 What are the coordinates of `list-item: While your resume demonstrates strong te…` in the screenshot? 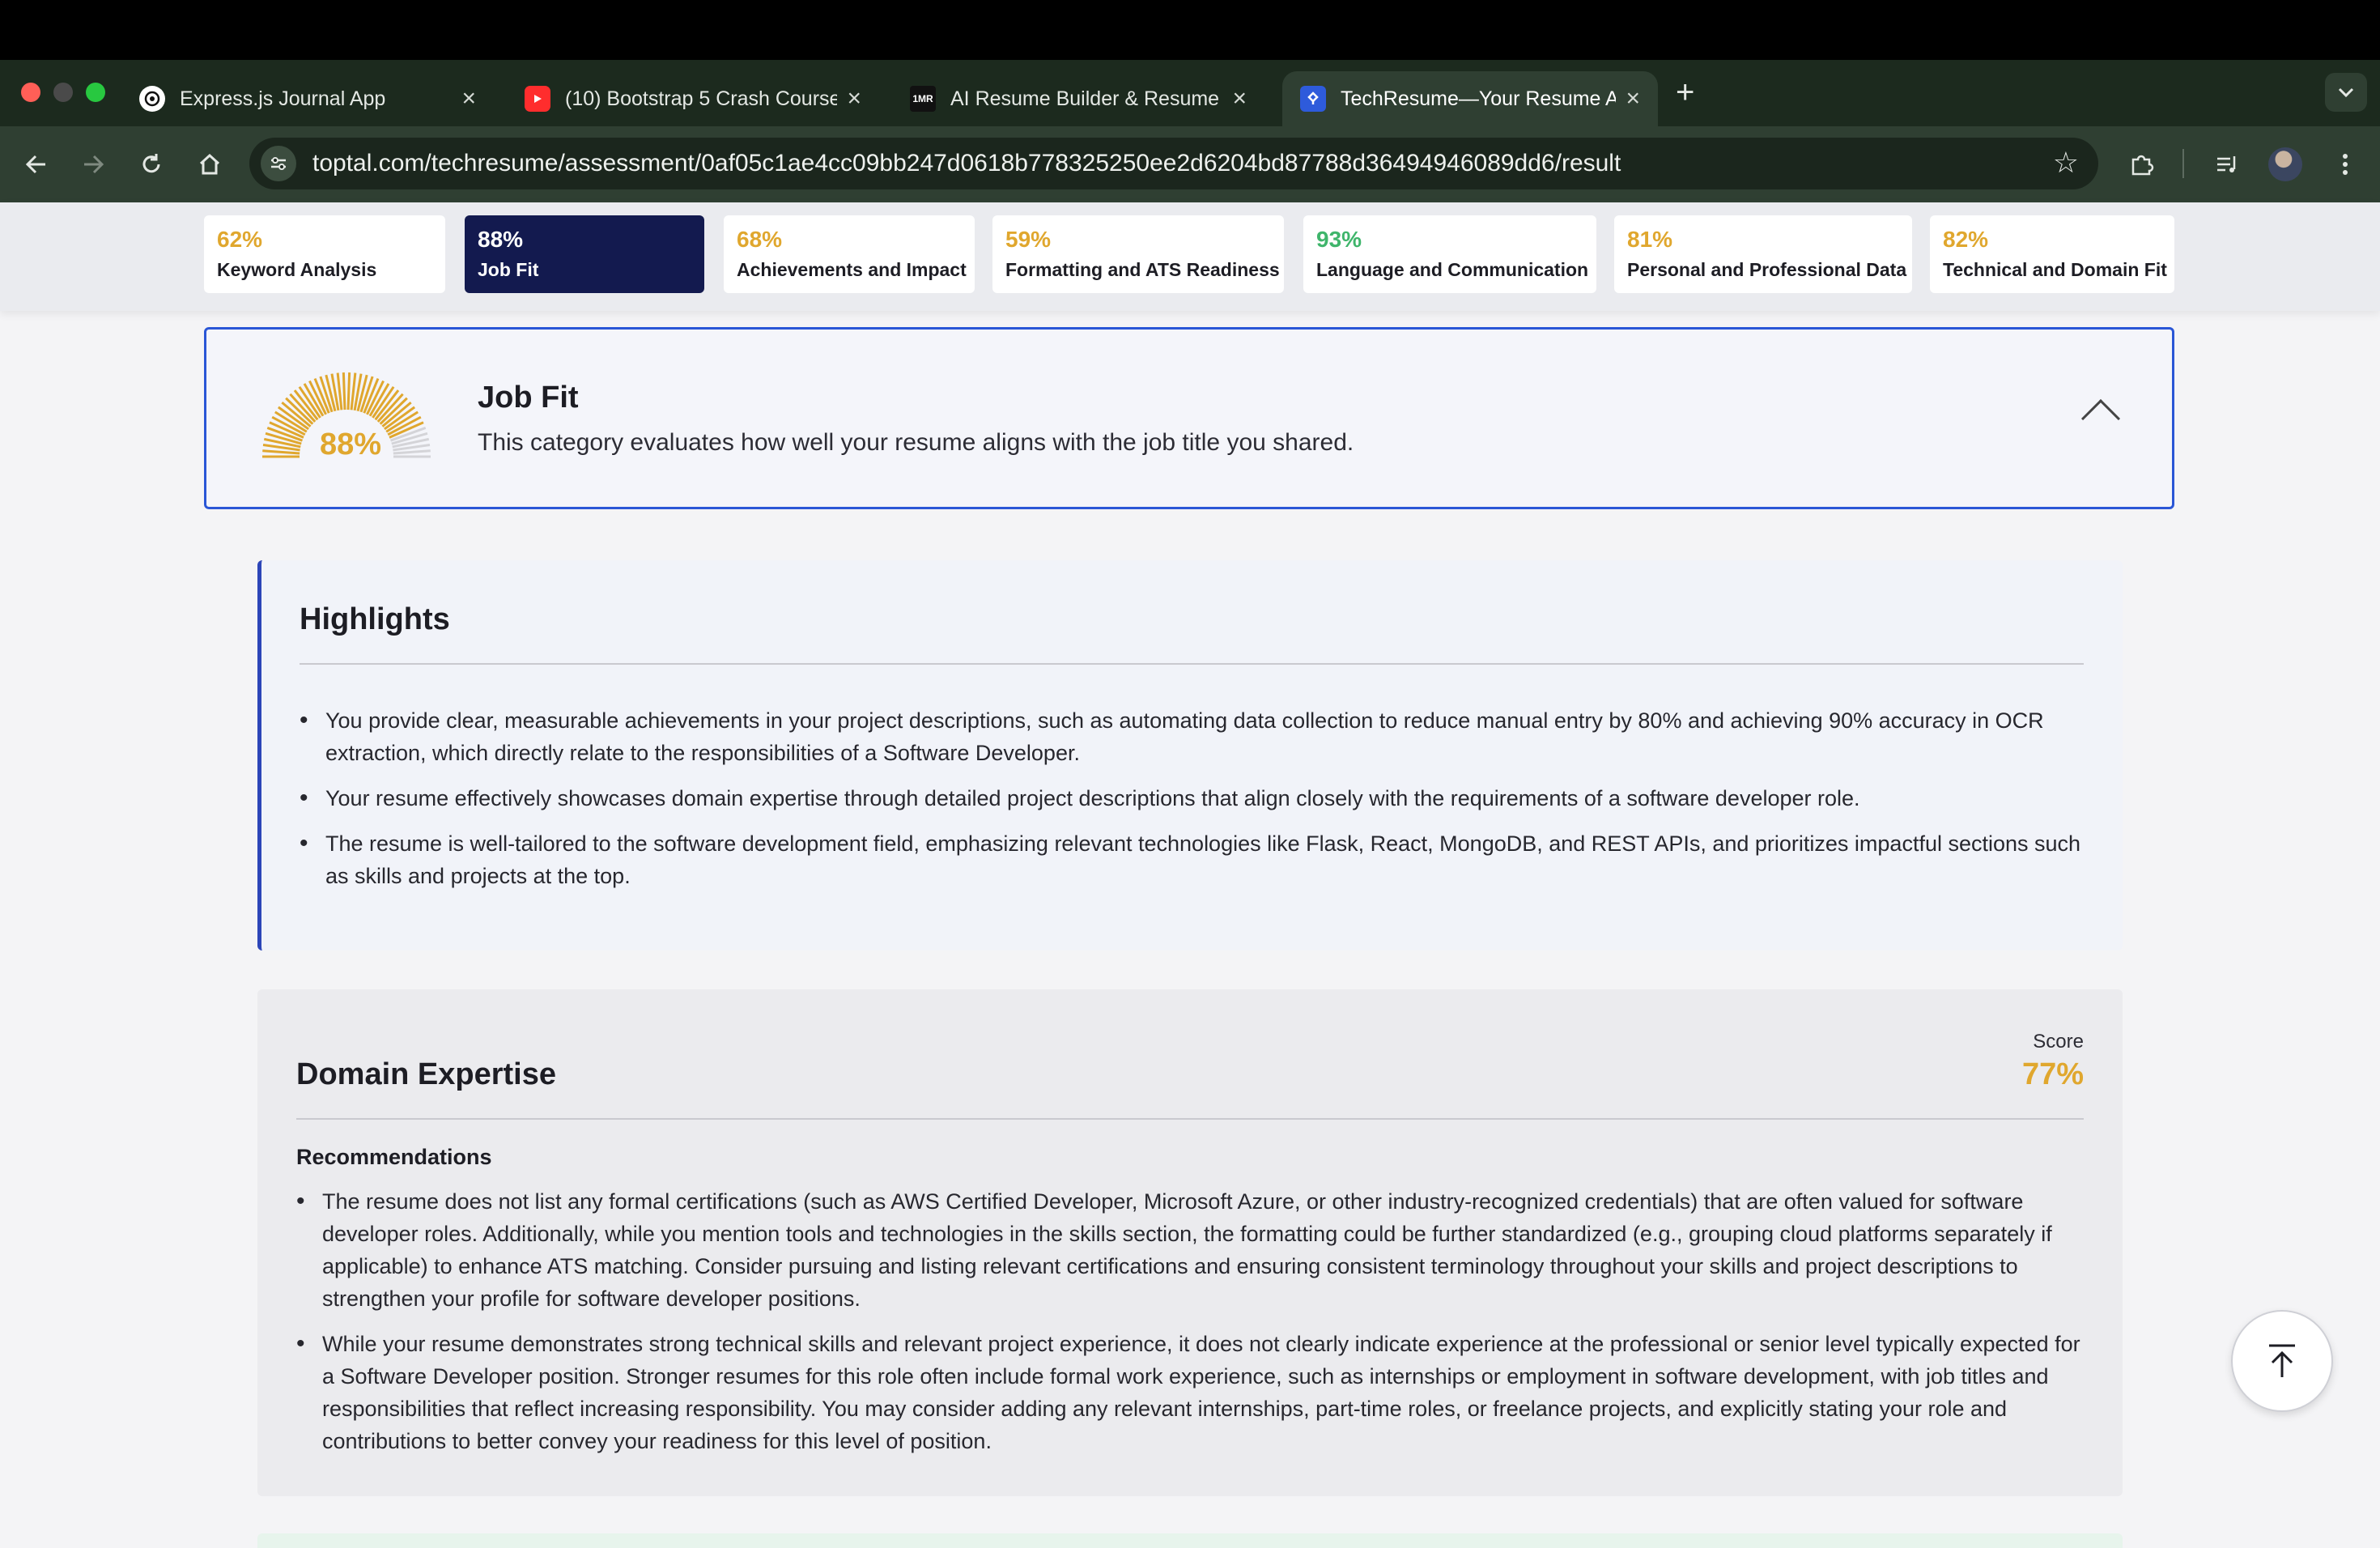 It's located at (1193, 1392).